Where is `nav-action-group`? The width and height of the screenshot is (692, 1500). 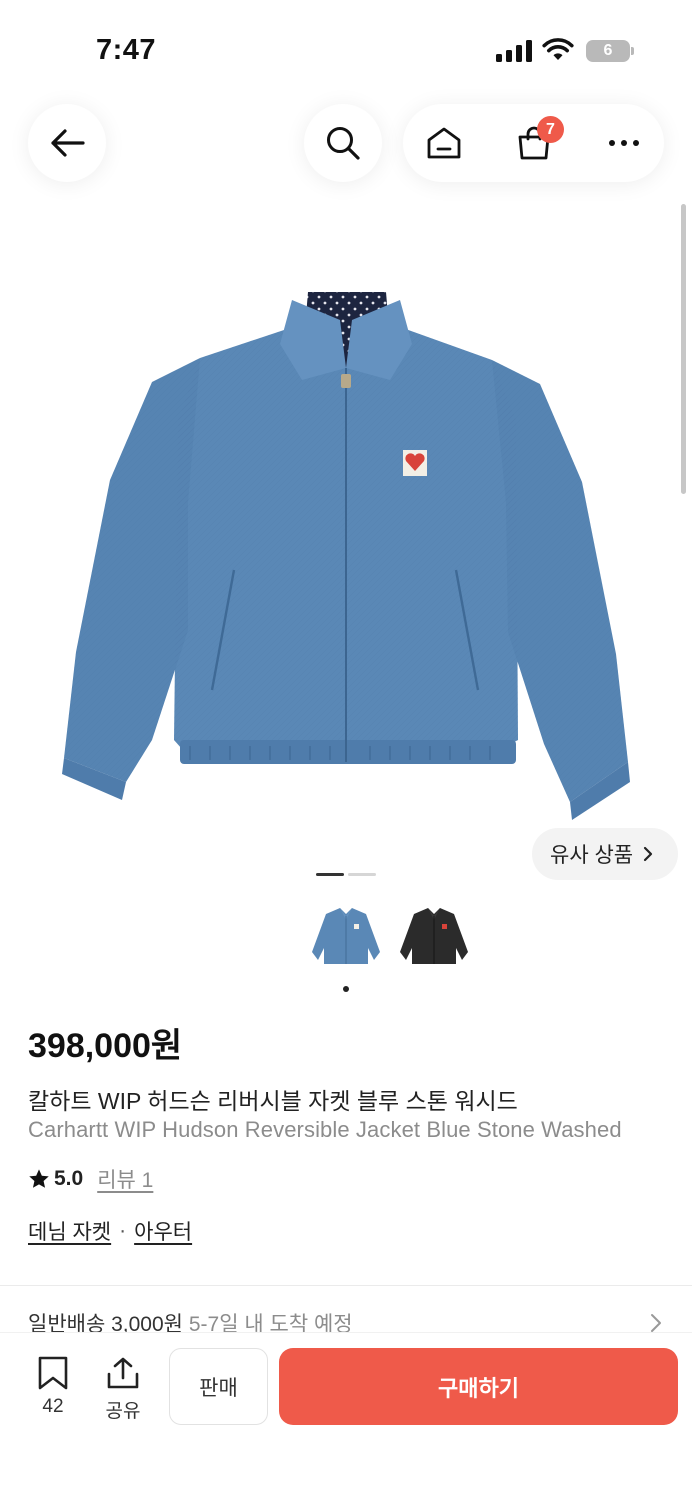 nav-action-group is located at coordinates (533, 143).